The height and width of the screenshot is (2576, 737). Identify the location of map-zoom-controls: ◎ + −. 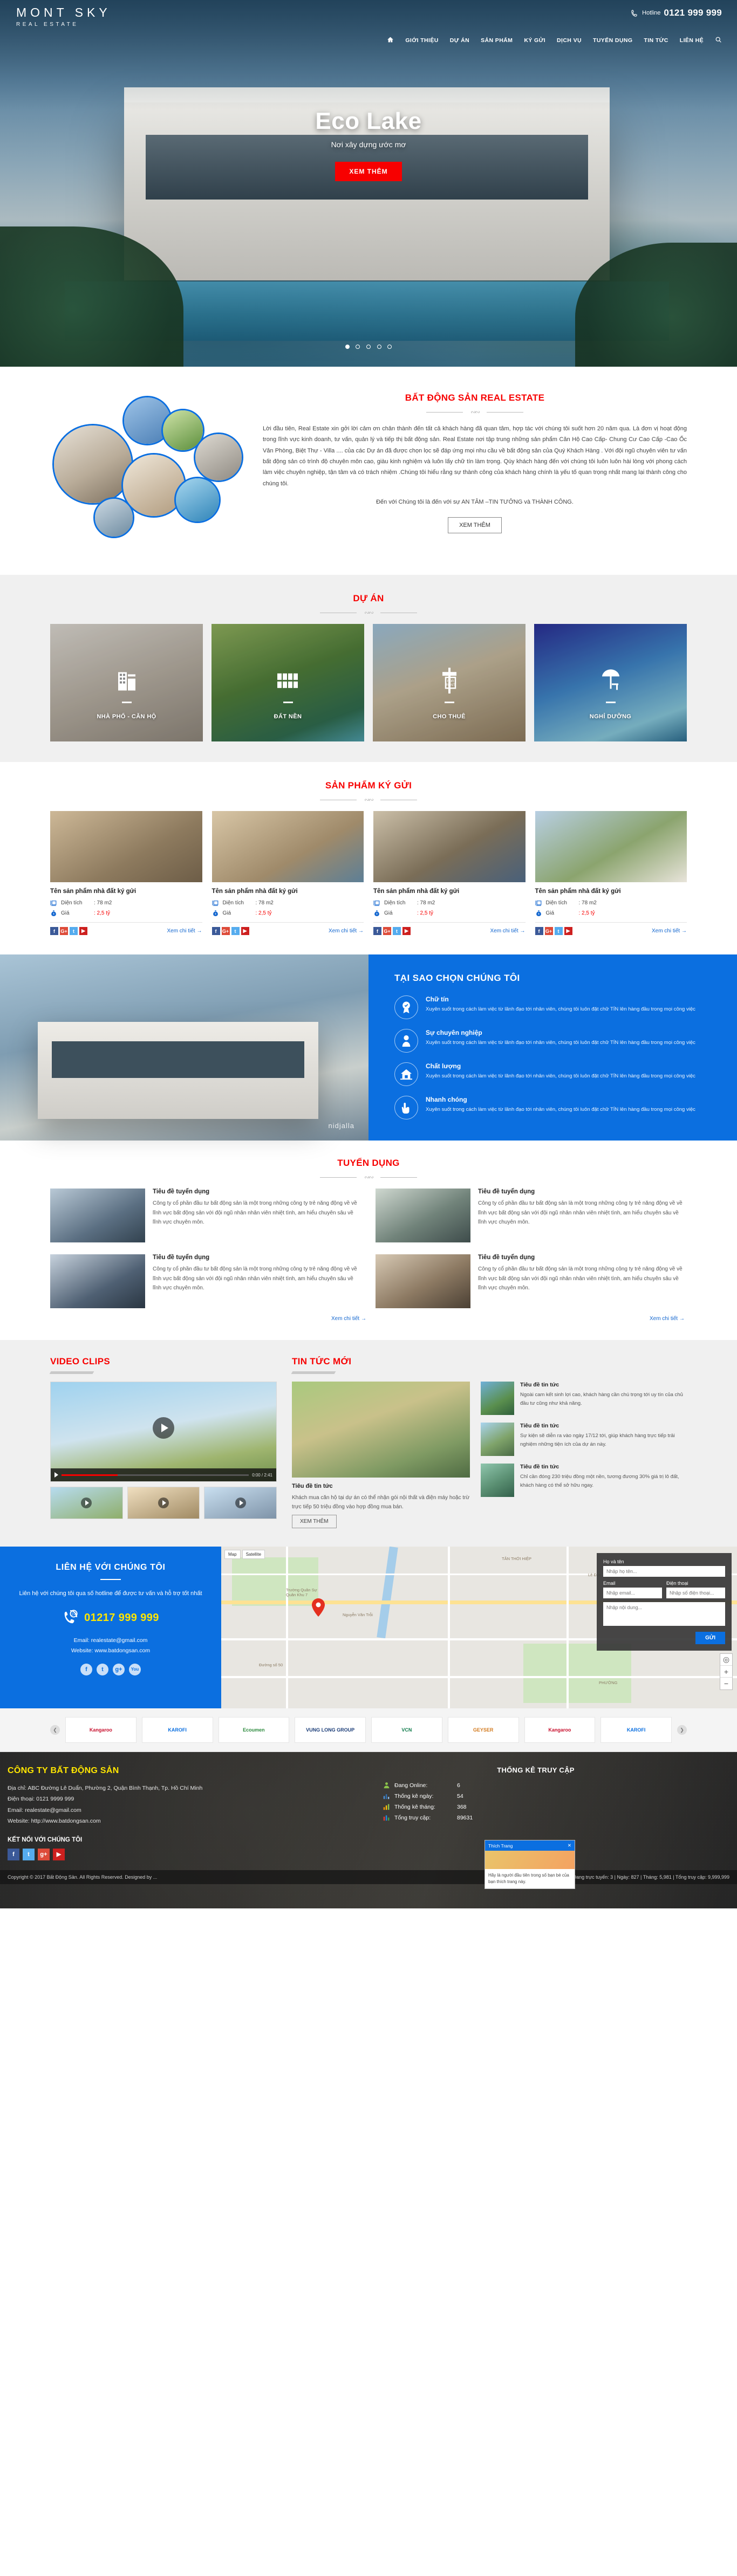
(726, 1671).